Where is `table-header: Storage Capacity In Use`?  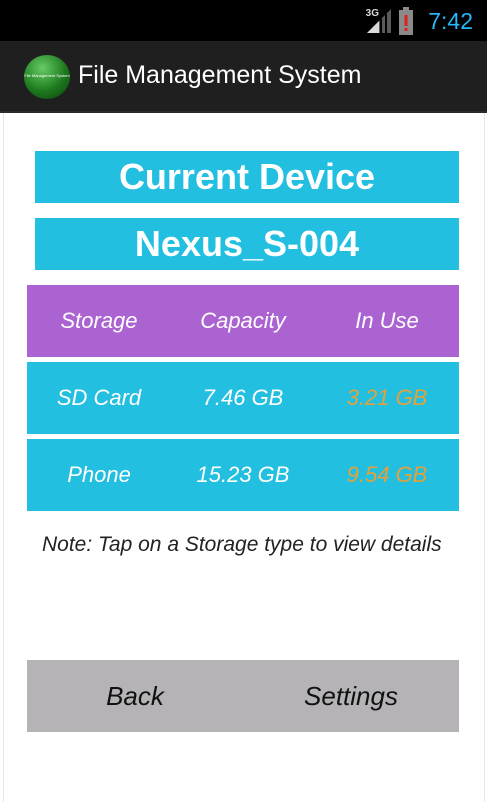 table-header: Storage Capacity In Use is located at coordinates (243, 321).